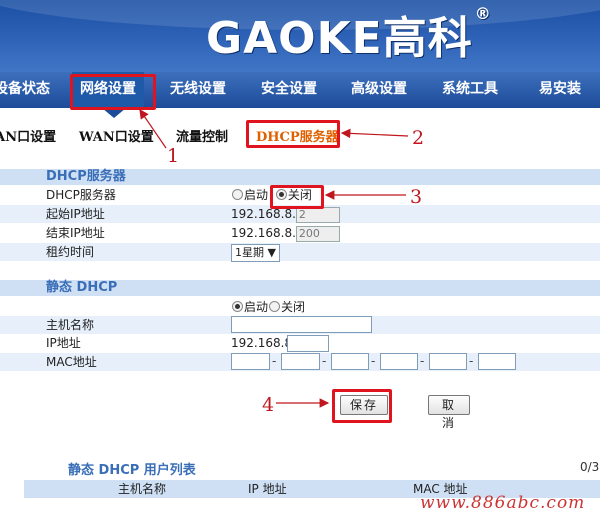  What do you see at coordinates (268, 405) in the screenshot?
I see `annotation-number-4: 4` at bounding box center [268, 405].